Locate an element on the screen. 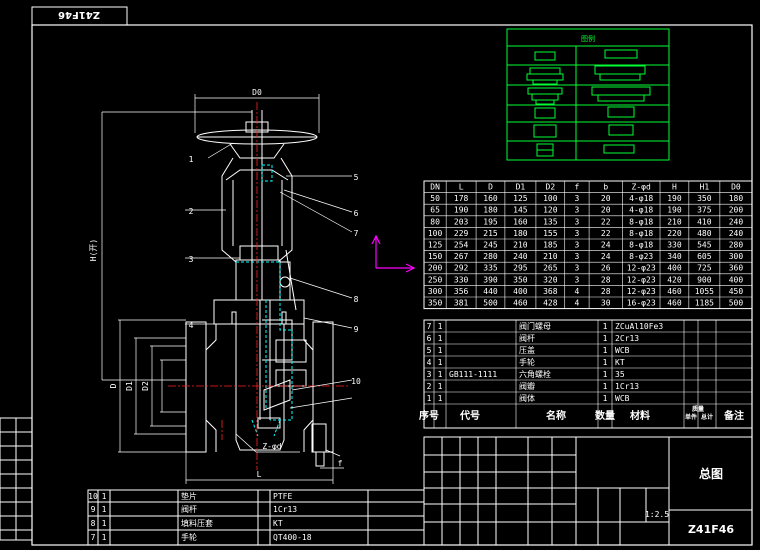 The width and height of the screenshot is (760, 550). parts-list-header: 总计 is located at coordinates (707, 417).